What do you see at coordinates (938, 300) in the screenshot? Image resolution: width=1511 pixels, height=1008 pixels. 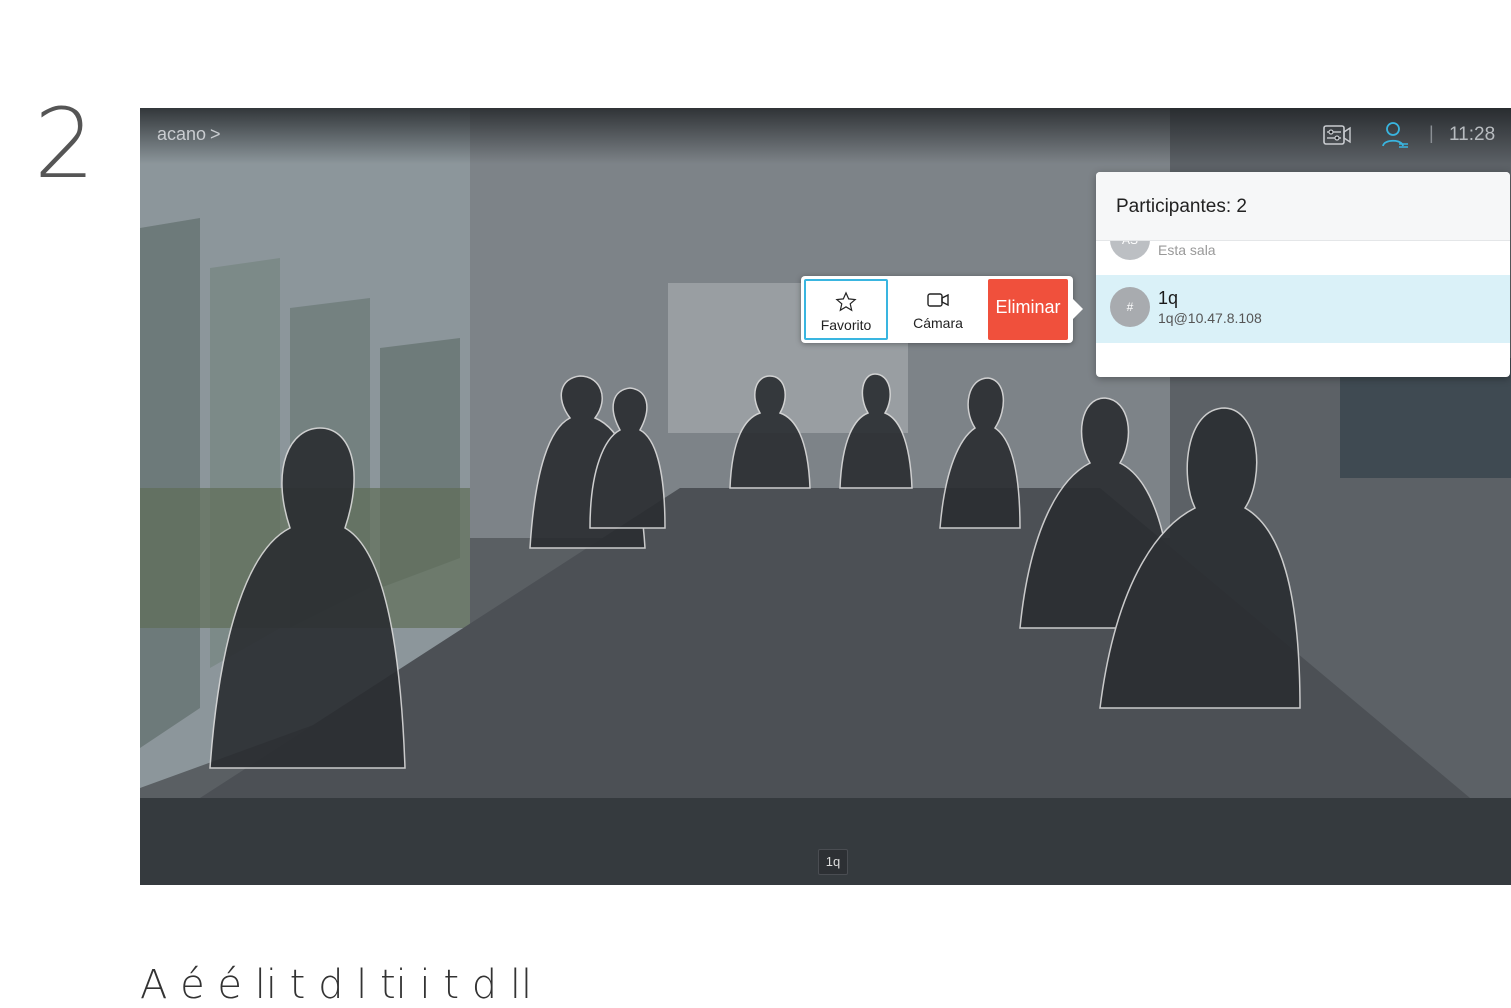 I see `video-camera-icon` at bounding box center [938, 300].